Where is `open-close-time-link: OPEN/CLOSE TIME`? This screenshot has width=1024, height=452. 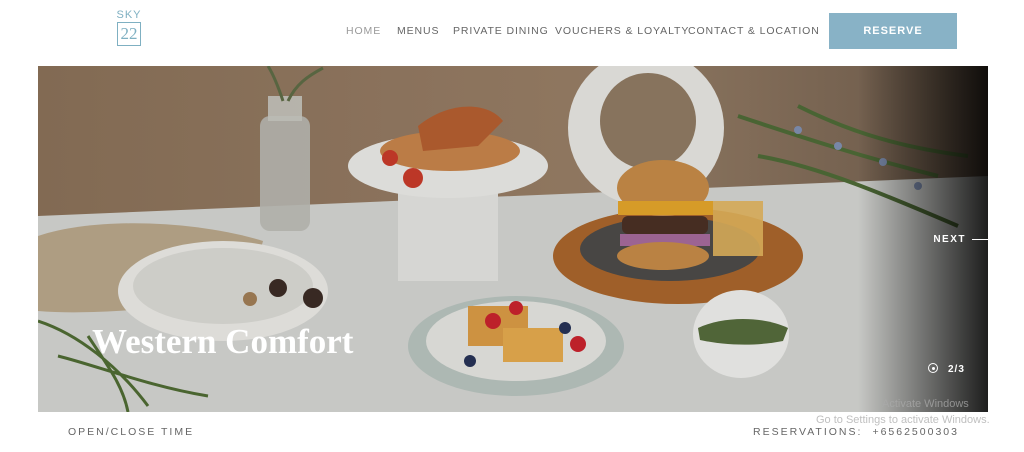 open-close-time-link: OPEN/CLOSE TIME is located at coordinates (131, 432).